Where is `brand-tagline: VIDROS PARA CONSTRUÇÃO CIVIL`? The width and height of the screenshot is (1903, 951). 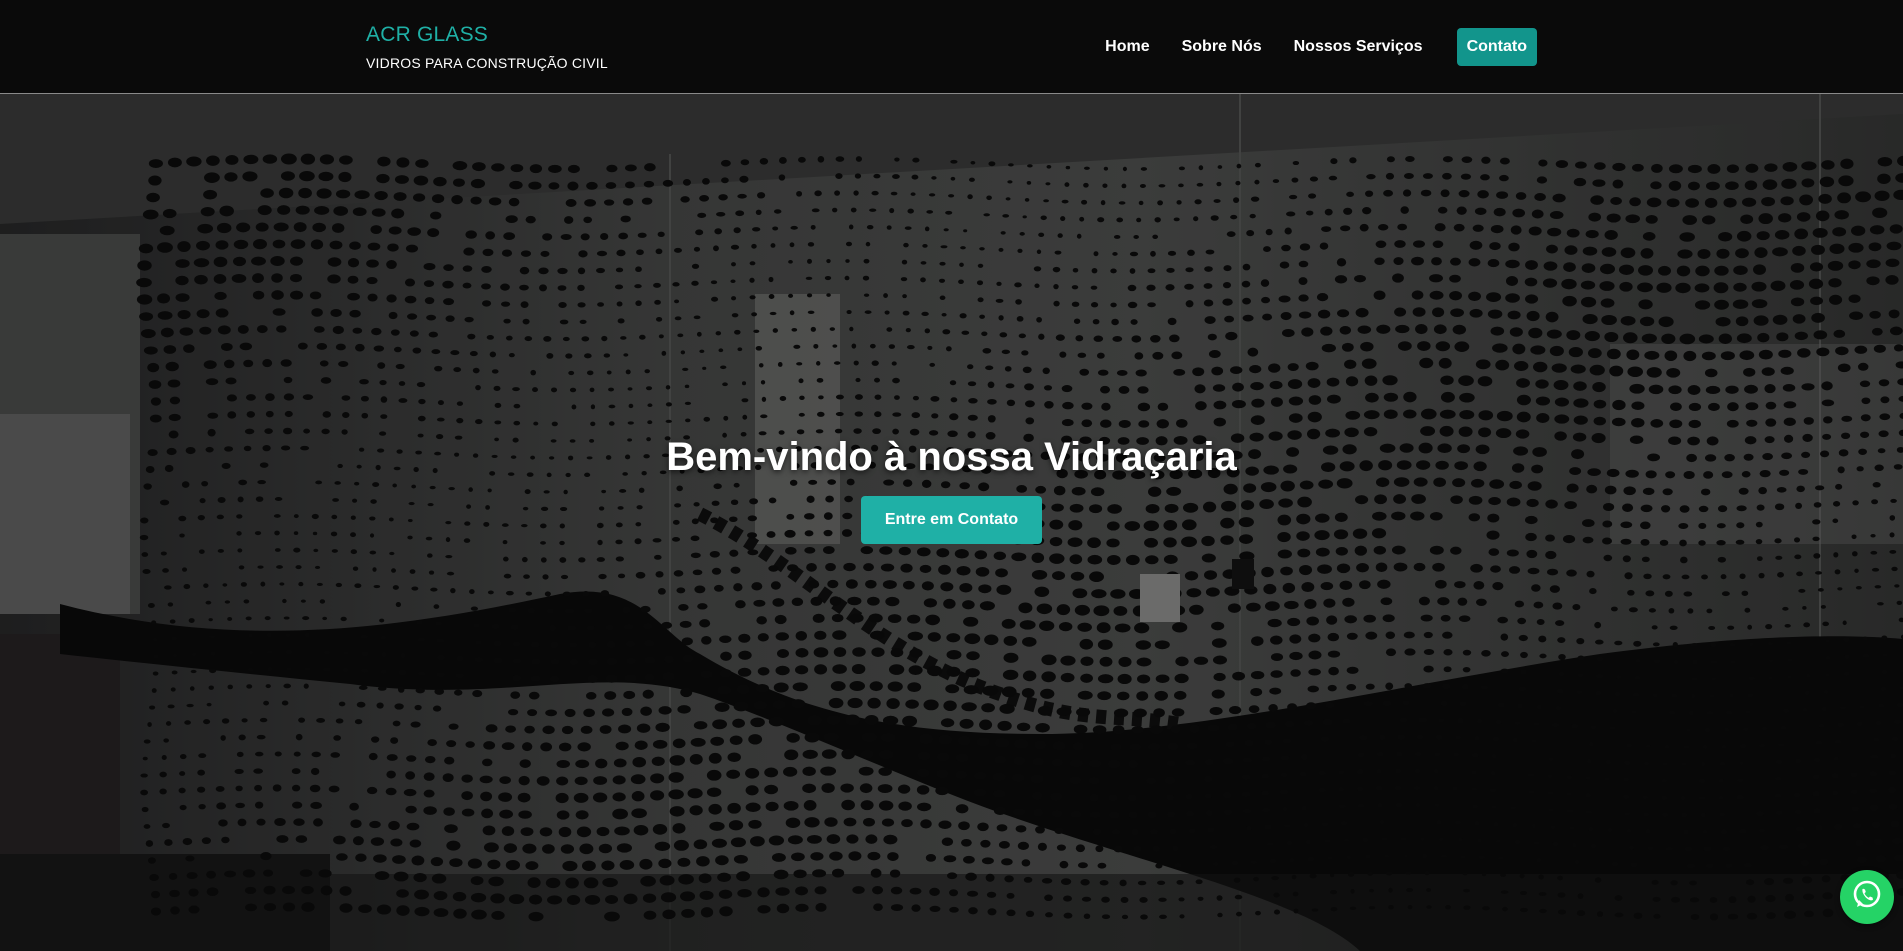 brand-tagline: VIDROS PARA CONSTRUÇÃO CIVIL is located at coordinates (487, 63).